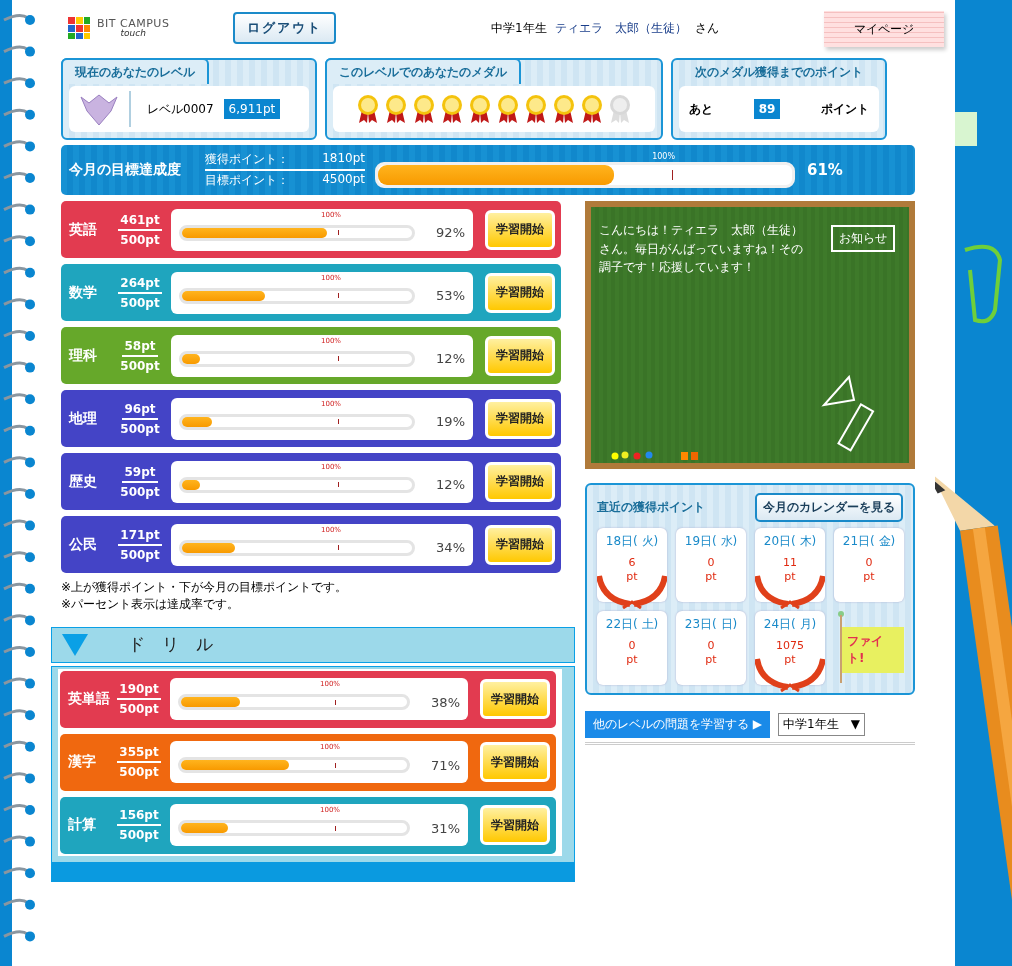 The height and width of the screenshot is (966, 1012). What do you see at coordinates (825, 170) in the screenshot?
I see `percent-label: 61%` at bounding box center [825, 170].